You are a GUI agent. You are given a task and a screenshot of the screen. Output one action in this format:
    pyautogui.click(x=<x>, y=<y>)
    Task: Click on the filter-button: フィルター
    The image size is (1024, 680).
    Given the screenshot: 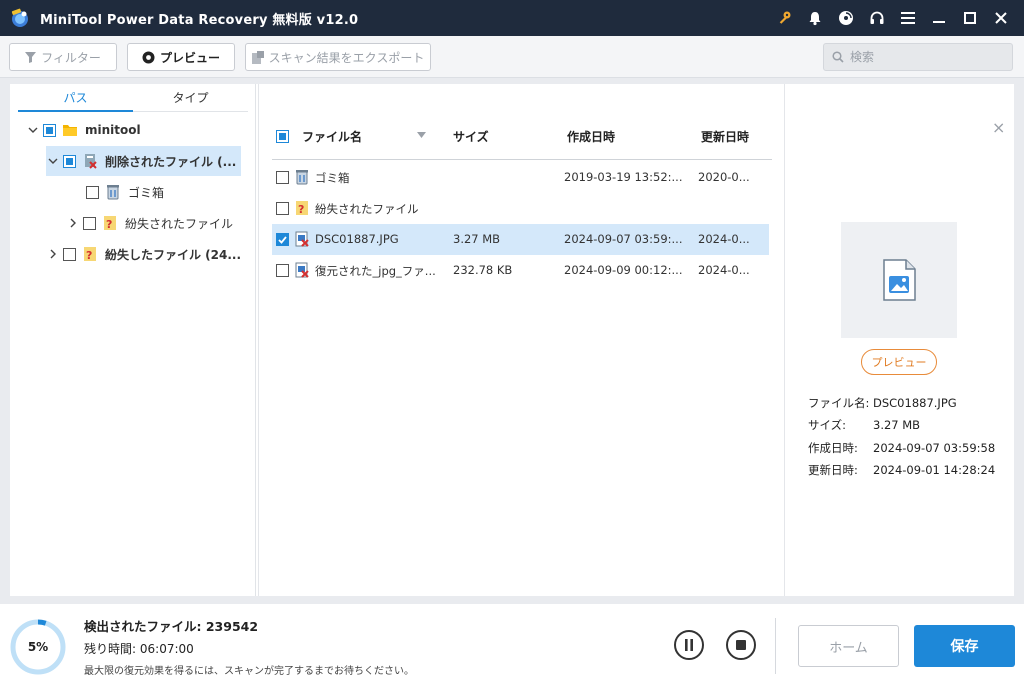 What is the action you would take?
    pyautogui.click(x=63, y=57)
    